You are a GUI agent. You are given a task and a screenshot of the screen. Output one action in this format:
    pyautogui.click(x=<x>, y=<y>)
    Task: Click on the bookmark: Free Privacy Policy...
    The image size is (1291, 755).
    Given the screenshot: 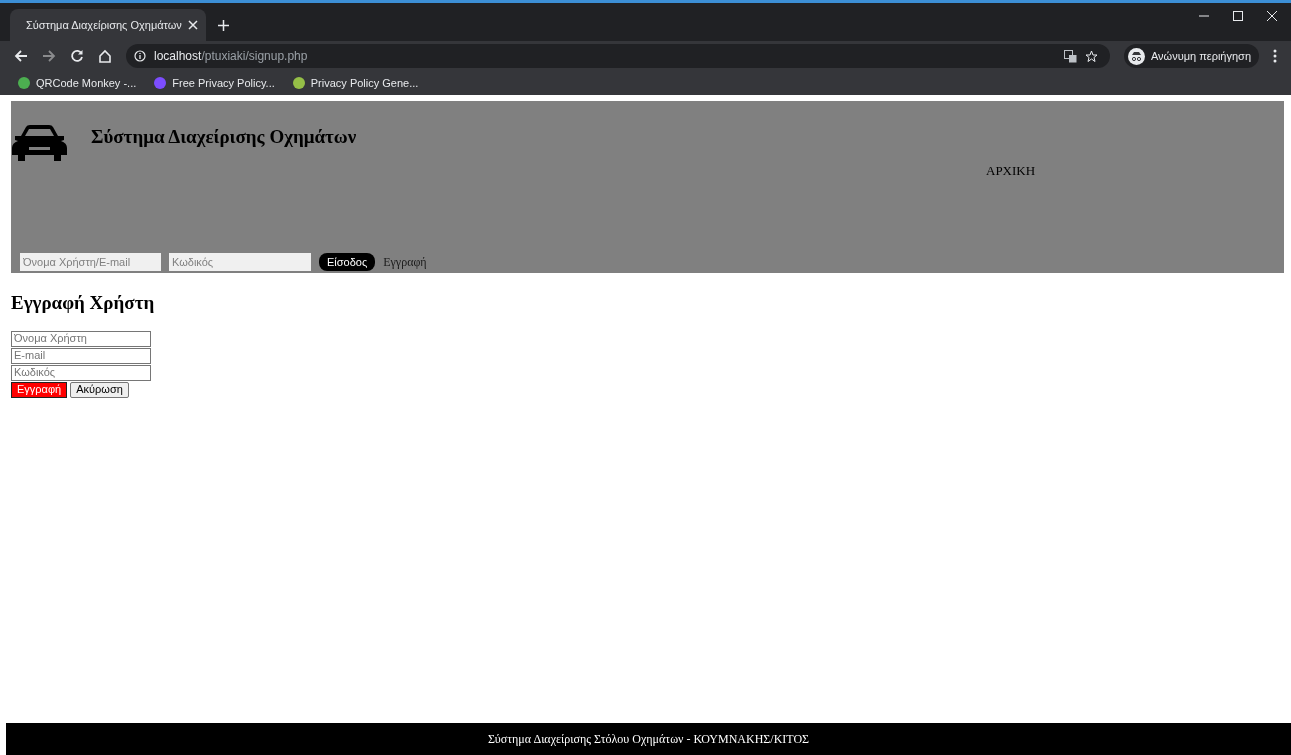 What is the action you would take?
    pyautogui.click(x=214, y=83)
    